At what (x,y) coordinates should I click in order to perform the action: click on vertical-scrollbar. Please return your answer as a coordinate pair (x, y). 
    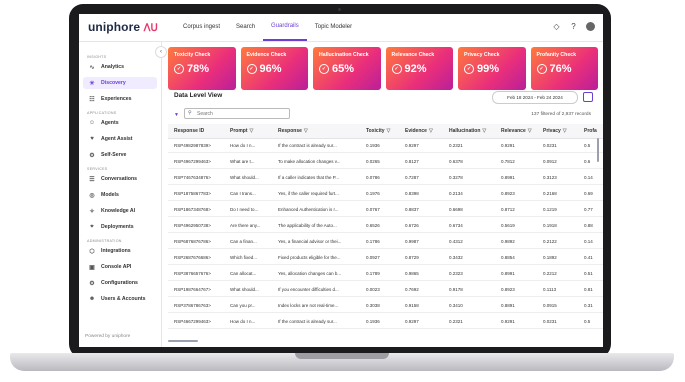
    Looking at the image, I should click on (598, 150).